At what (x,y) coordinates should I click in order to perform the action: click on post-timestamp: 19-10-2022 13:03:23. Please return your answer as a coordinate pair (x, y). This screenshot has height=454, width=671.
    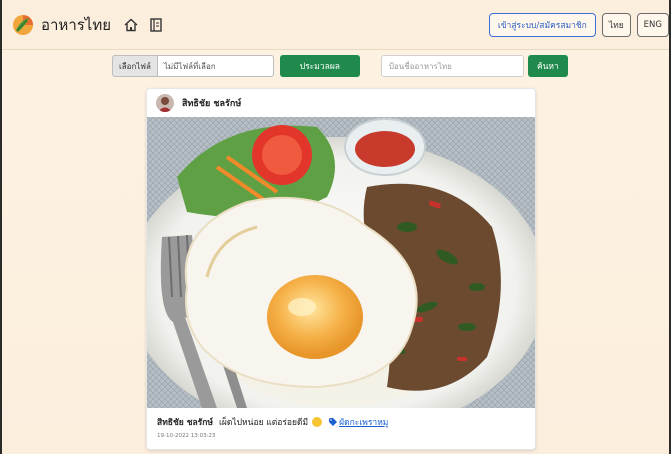
    Looking at the image, I should click on (186, 436).